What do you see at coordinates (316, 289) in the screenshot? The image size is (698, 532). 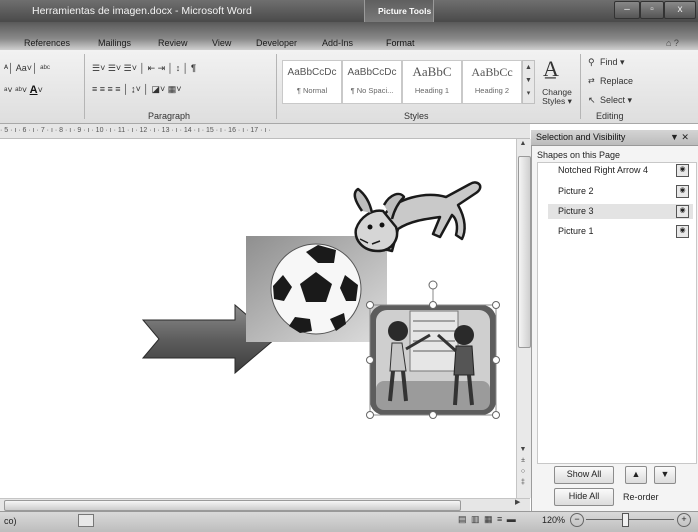 I see `picture-soccer-ball` at bounding box center [316, 289].